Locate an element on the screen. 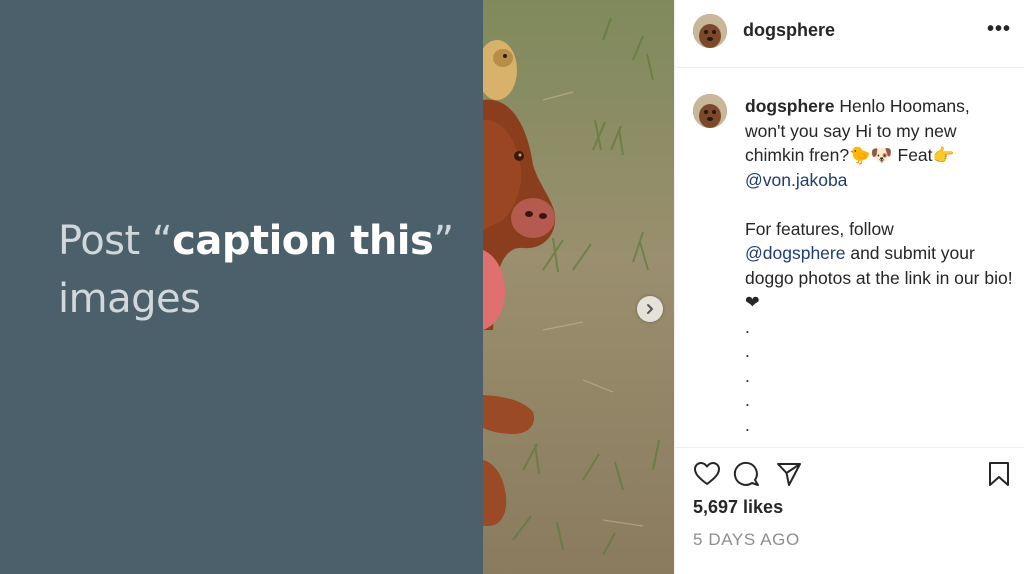 This screenshot has height=574, width=1024. send-icon is located at coordinates (789, 474).